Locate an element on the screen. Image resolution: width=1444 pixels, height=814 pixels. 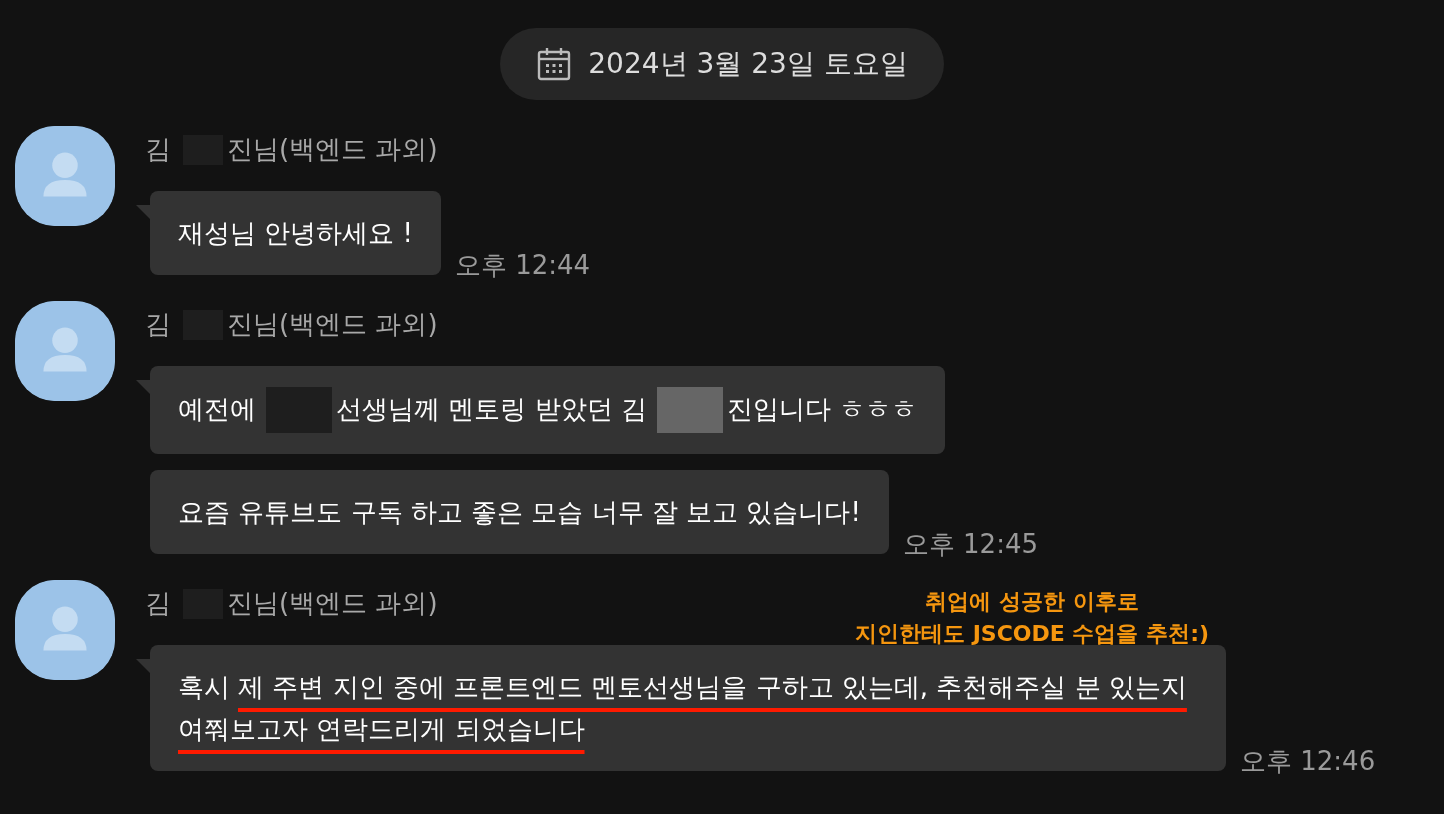
message-text: 혹시 제 주변 지인 중에 프론트엔드 멘토선생님을 구하고 있는데, 추천해주실 분 있는지 여쭤보고자 연락드리게 되었습니다 is located at coordinates (682, 708).